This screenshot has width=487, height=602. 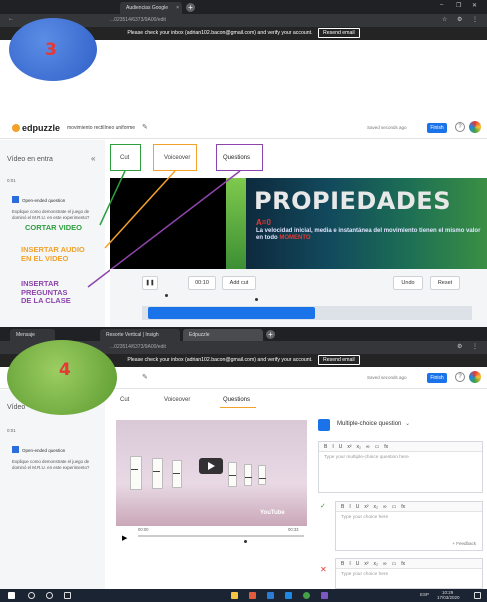 I want to click on undo-button: Undo, so click(x=408, y=283).